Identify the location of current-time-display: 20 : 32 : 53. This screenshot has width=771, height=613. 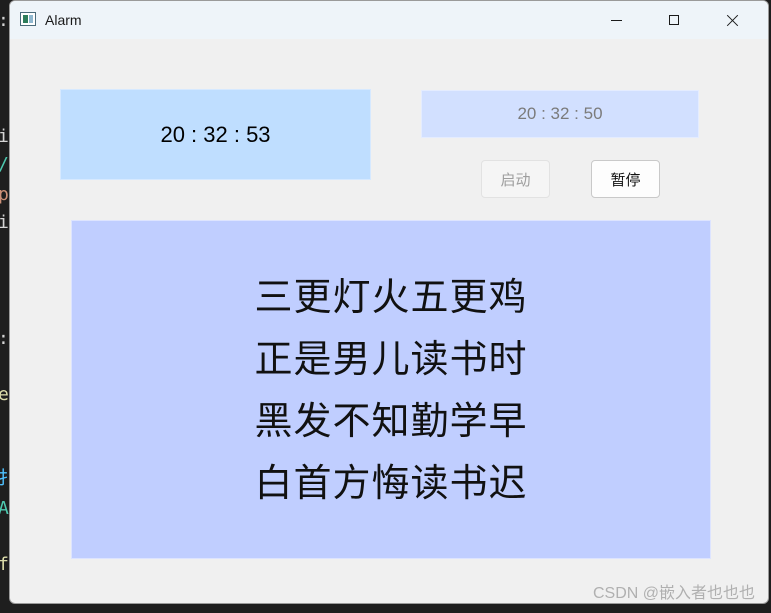
(215, 134).